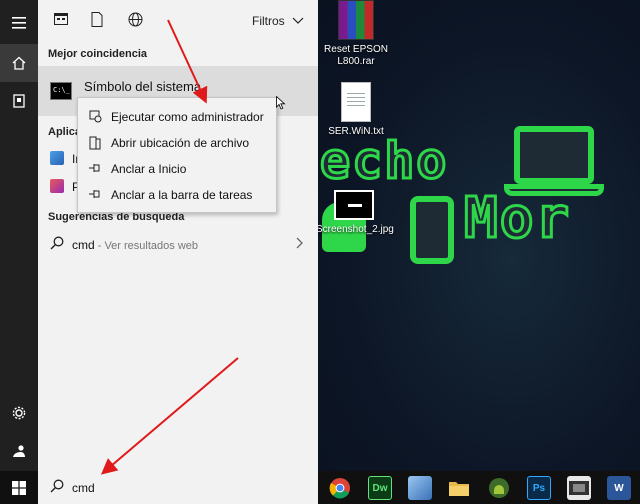 This screenshot has width=640, height=504. What do you see at coordinates (19, 451) in the screenshot?
I see `user-icon` at bounding box center [19, 451].